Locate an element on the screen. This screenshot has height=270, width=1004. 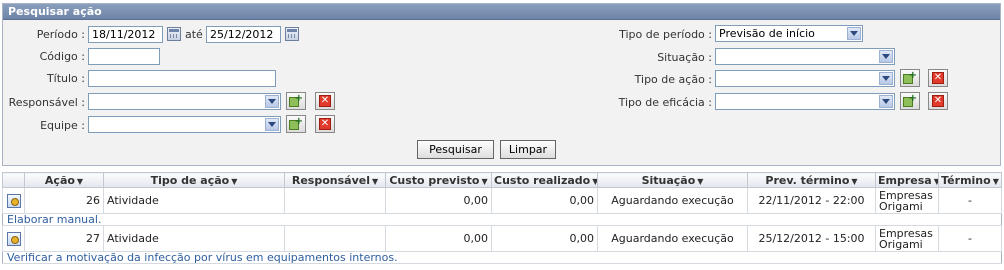
table-row-description: Elaborar manual. is located at coordinates (502, 219).